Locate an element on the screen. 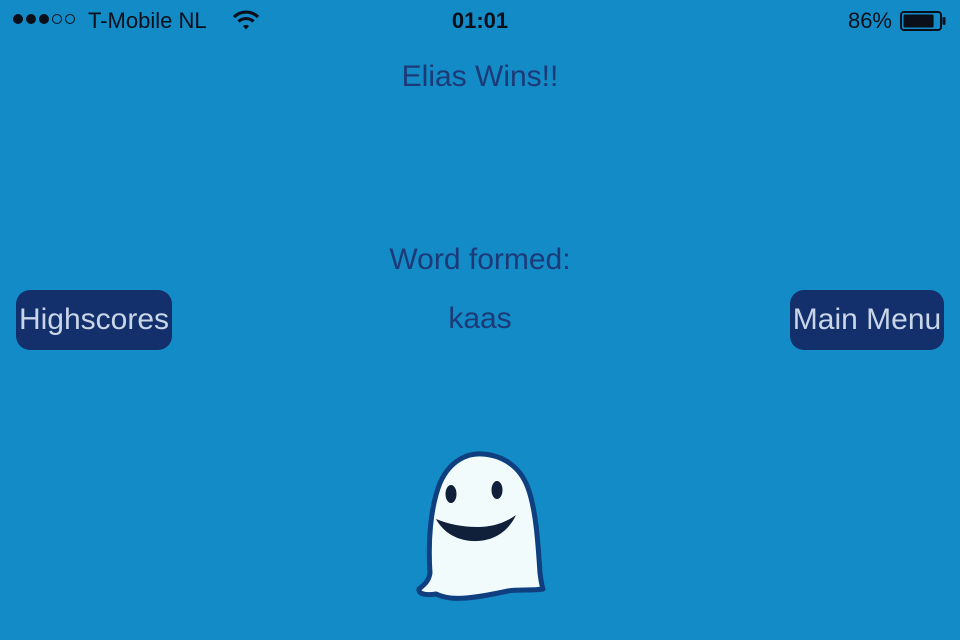 This screenshot has height=640, width=960. battery-icon is located at coordinates (923, 21).